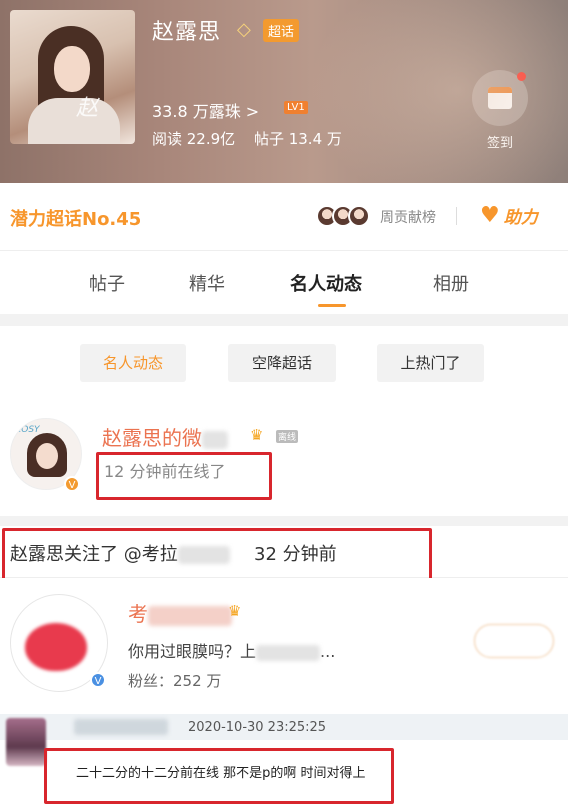  Describe the element at coordinates (107, 283) in the screenshot. I see `tab-posts: 帖子` at that location.